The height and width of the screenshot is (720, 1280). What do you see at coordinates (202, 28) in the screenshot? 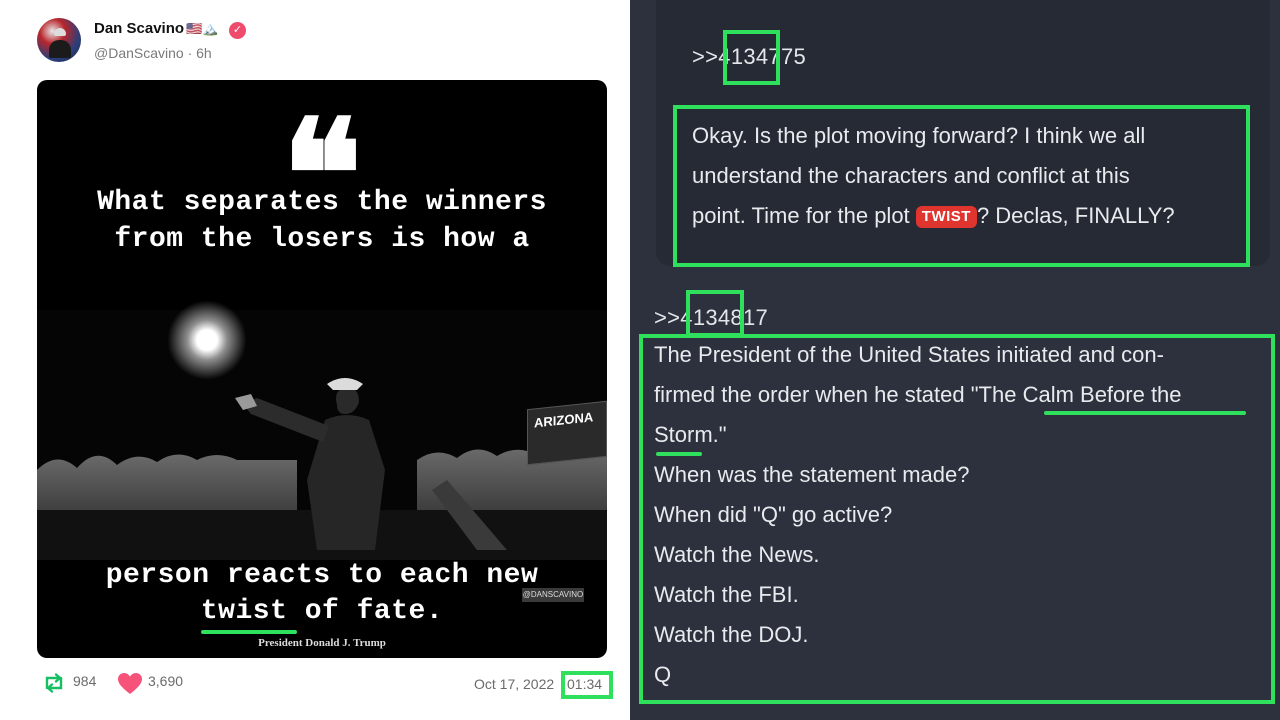
I see `name-emoji: 🇺🇸🏔️` at bounding box center [202, 28].